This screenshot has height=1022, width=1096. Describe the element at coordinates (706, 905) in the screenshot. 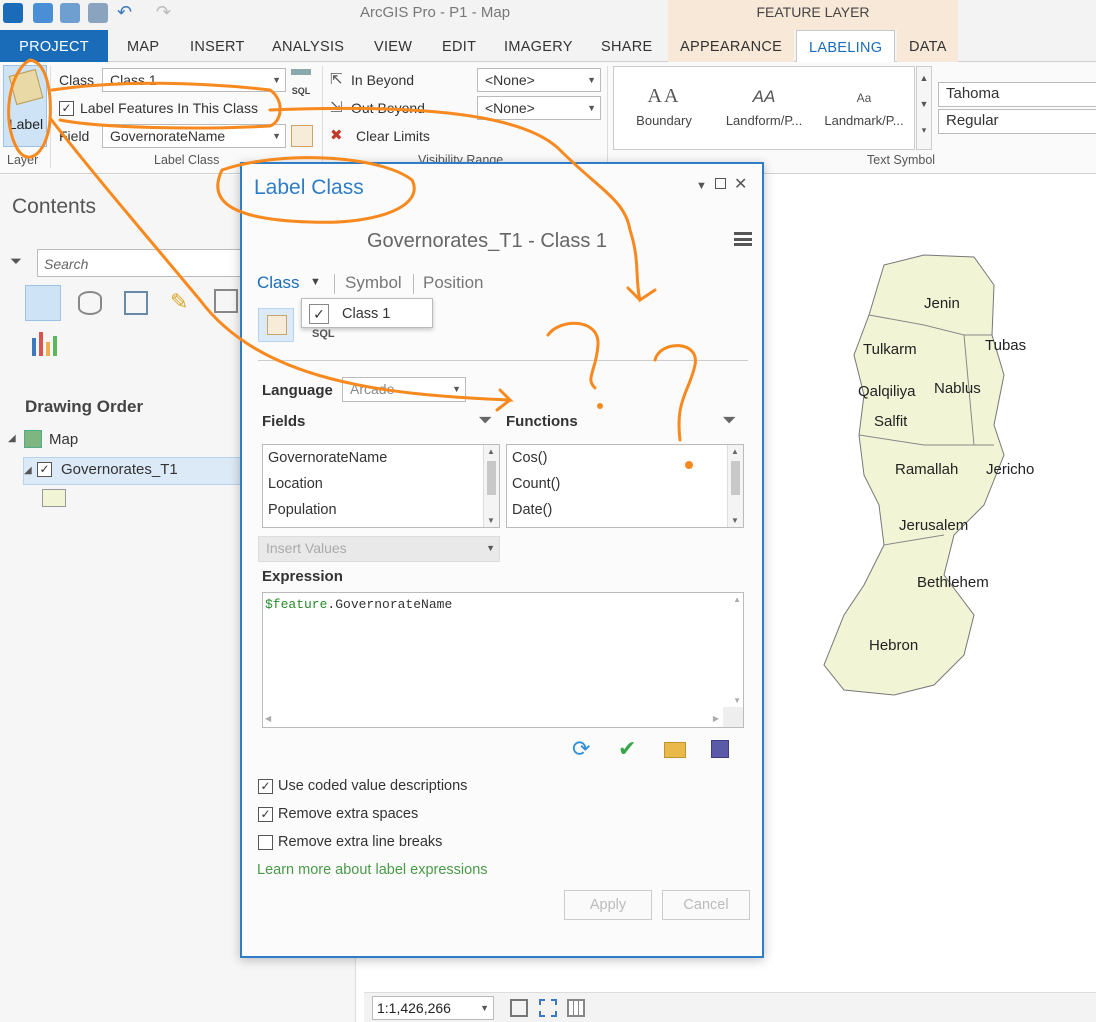

I see `cancel-button: Cancel` at that location.